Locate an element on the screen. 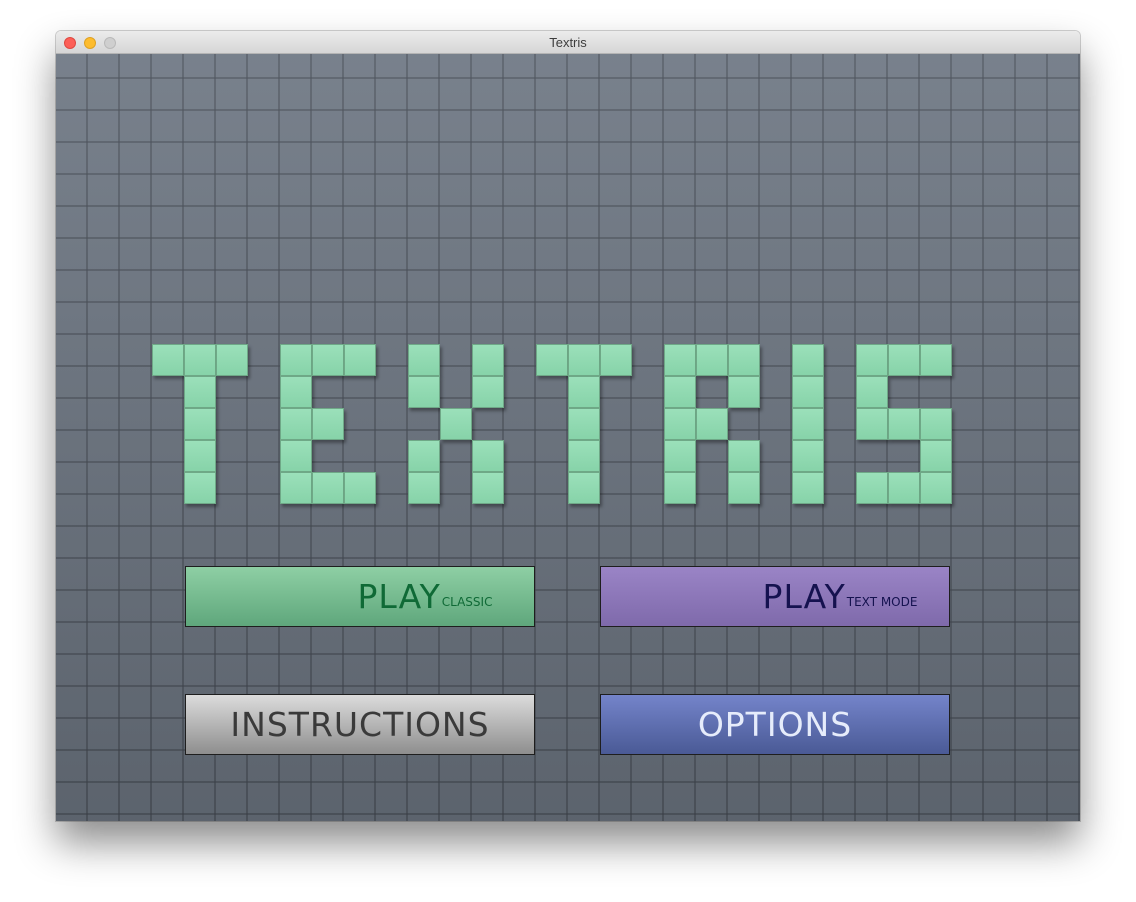 Image resolution: width=1136 pixels, height=902 pixels. play-text-mode-button: PLAY TEXT MODE is located at coordinates (775, 596).